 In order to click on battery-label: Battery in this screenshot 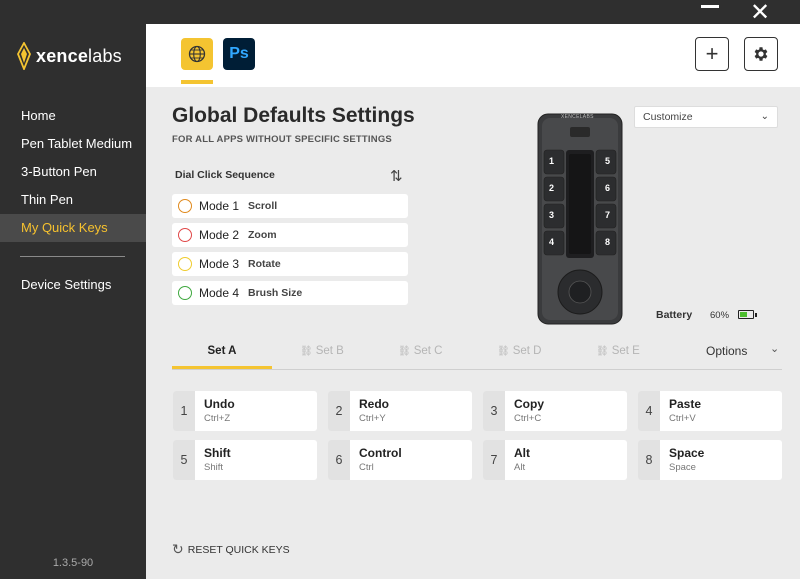, I will do `click(674, 315)`.